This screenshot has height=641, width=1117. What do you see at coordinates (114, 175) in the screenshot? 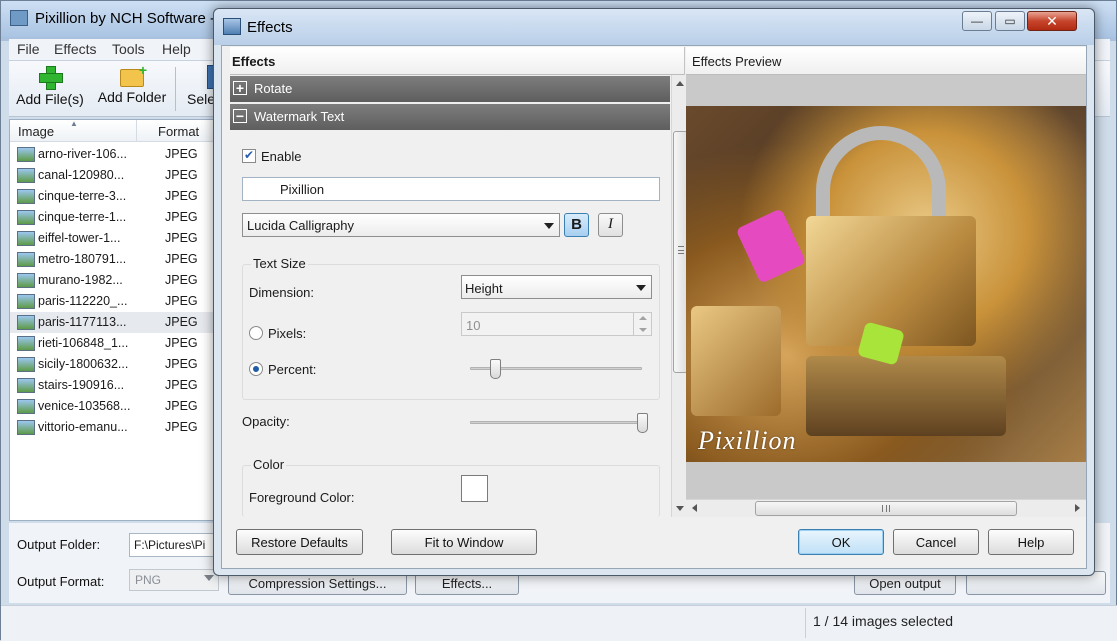
I see `file-row: canal-120980... JPEG` at bounding box center [114, 175].